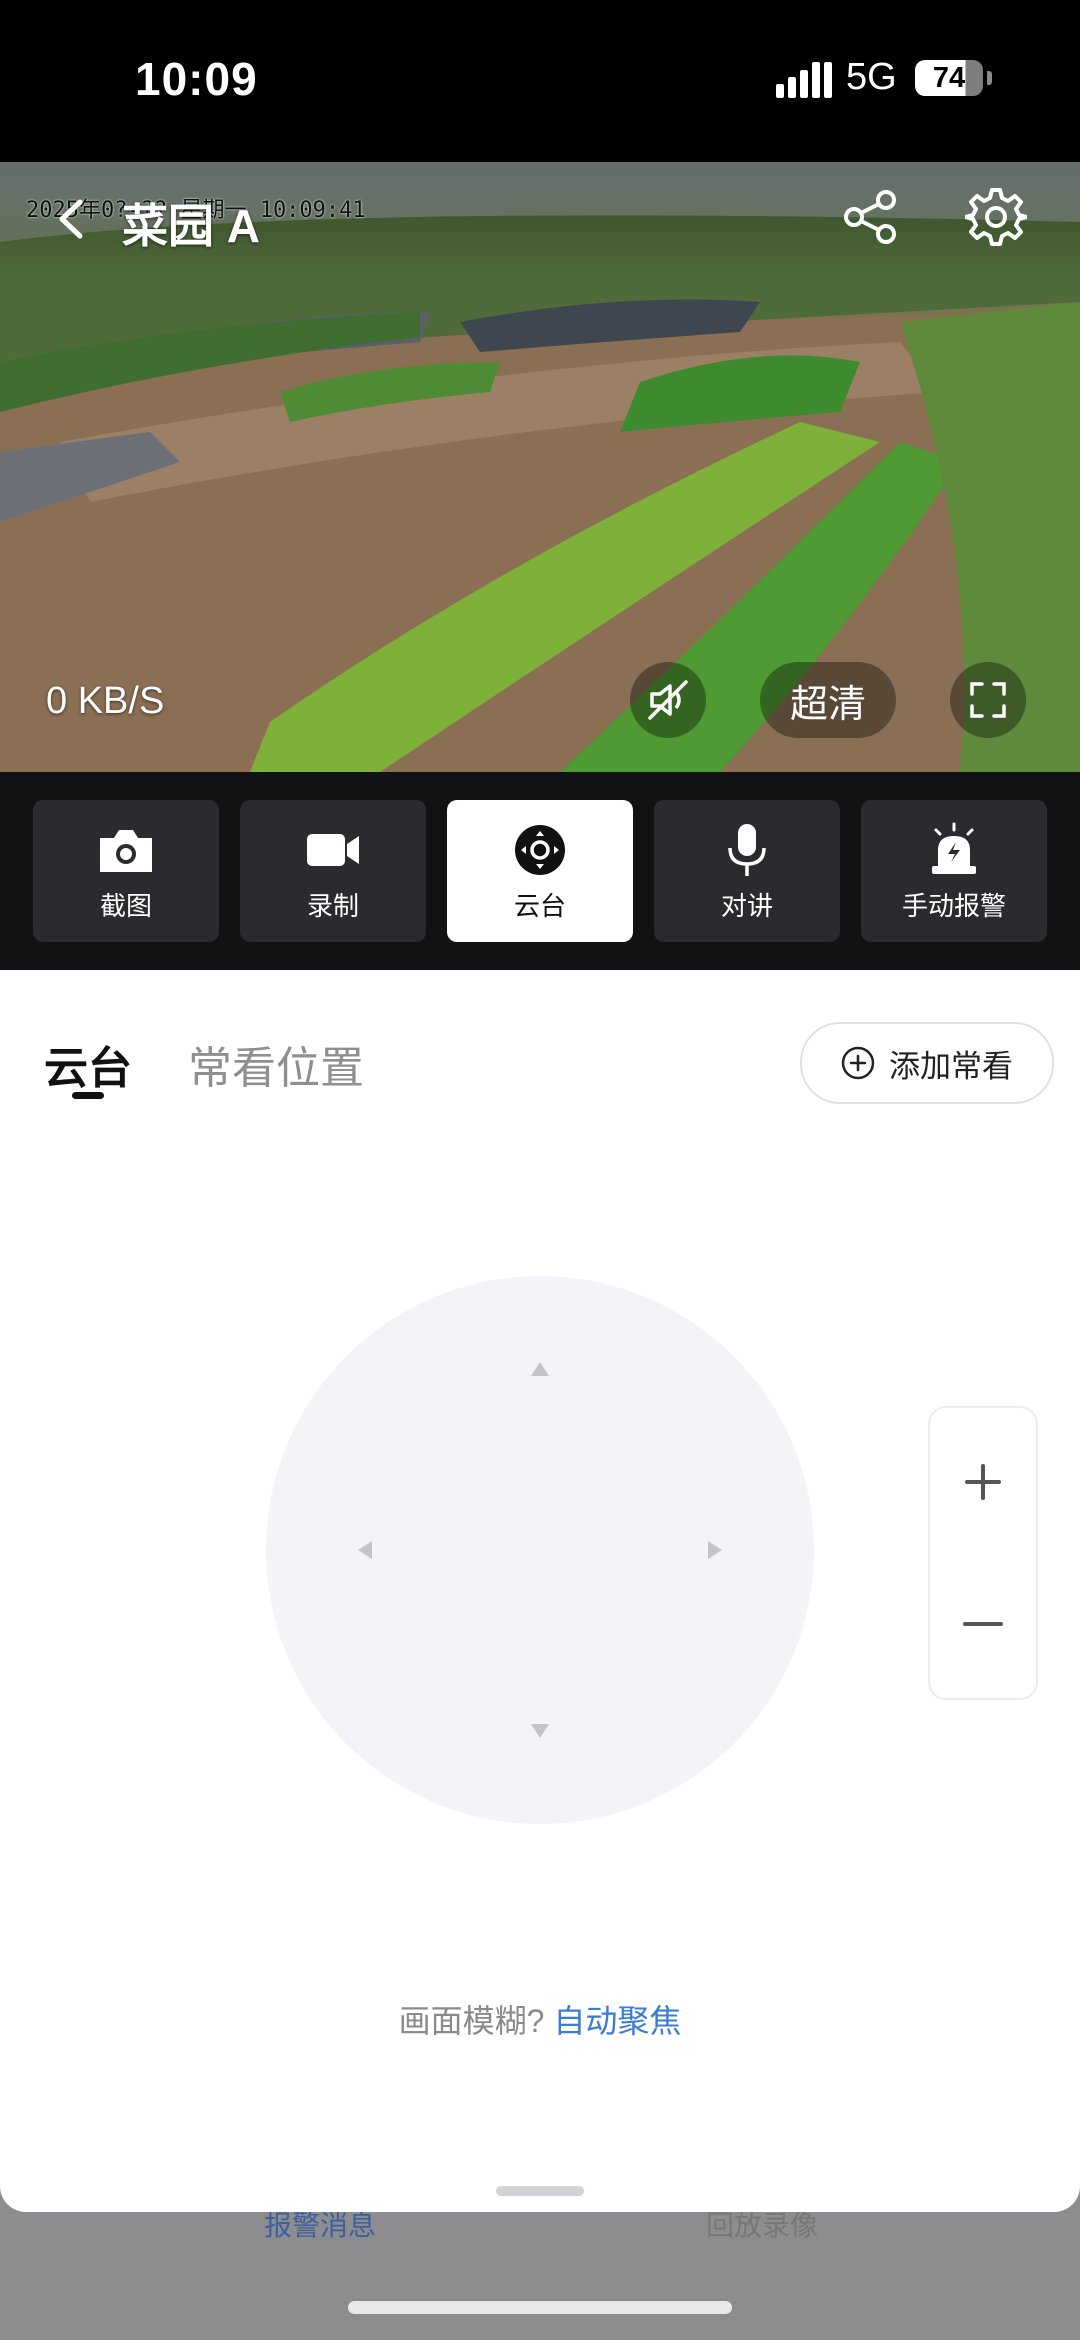 This screenshot has width=1080, height=2340. I want to click on tool-label: 录制, so click(332, 906).